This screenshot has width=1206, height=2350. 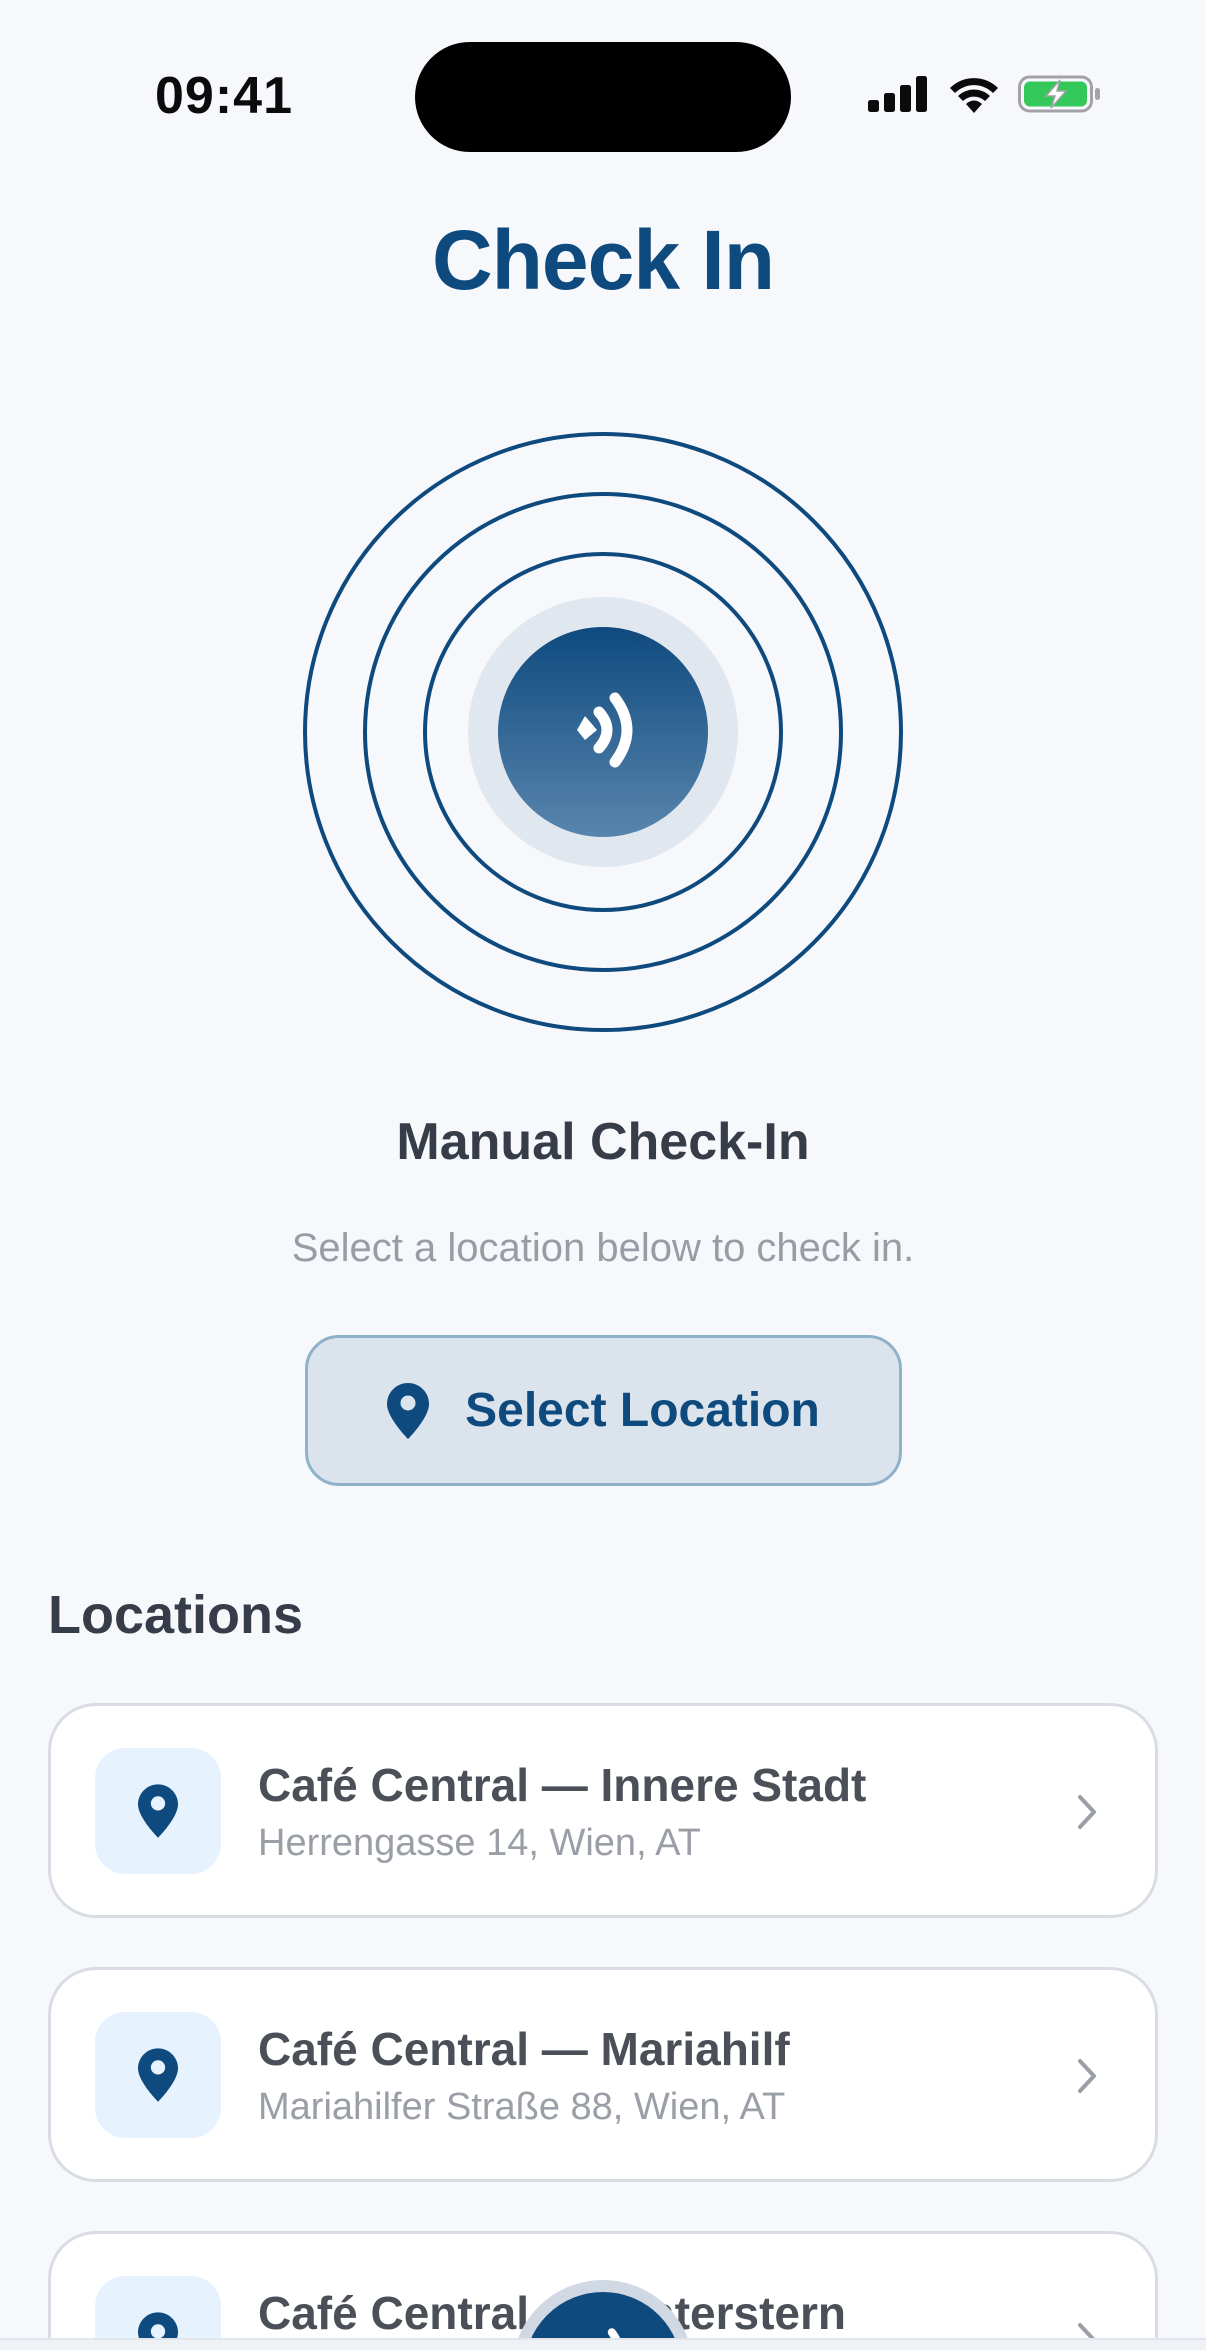 I want to click on select-location-label: Select Location, so click(x=642, y=1410).